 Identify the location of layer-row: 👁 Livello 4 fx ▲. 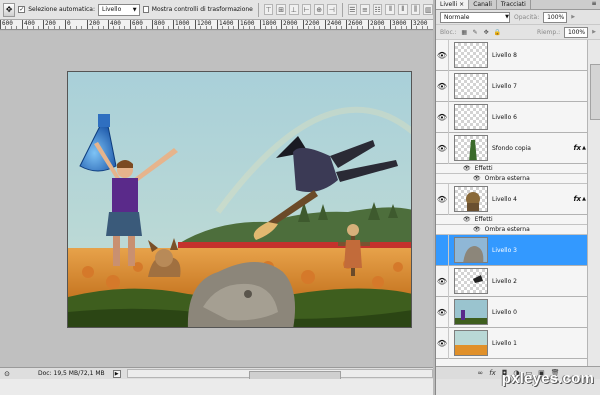
(511, 199).